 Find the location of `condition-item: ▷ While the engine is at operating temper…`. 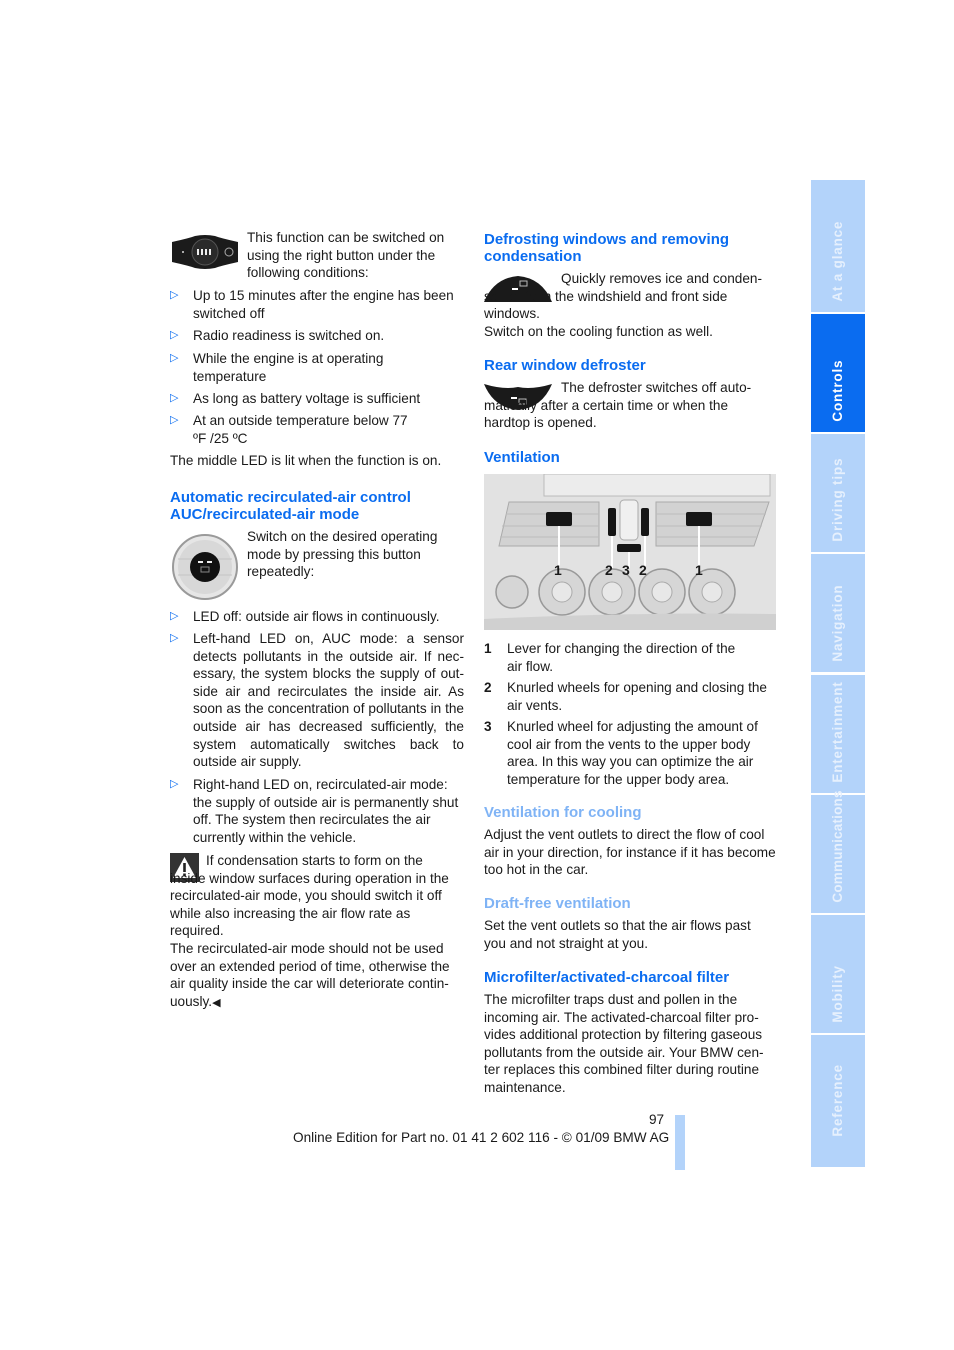

condition-item: ▷ While the engine is at operating temper… is located at coordinates (277, 367).